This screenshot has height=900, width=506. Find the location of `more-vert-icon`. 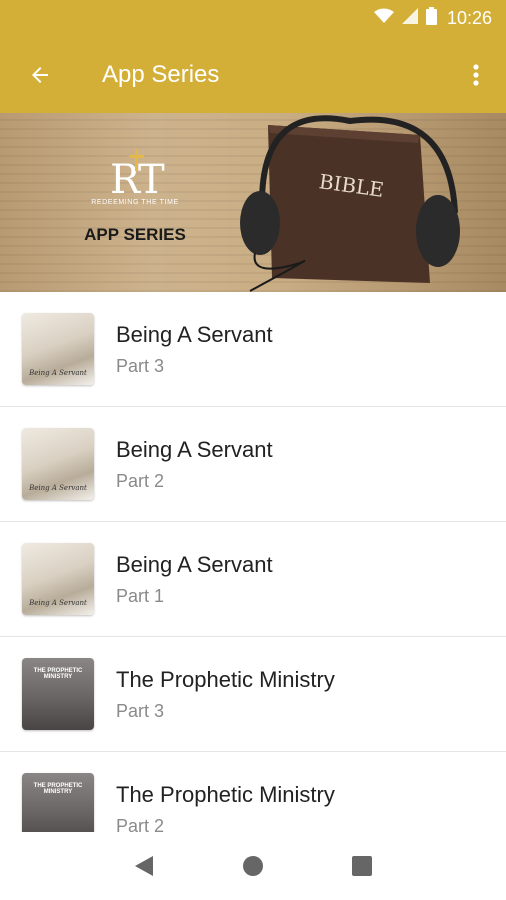

more-vert-icon is located at coordinates (476, 74).